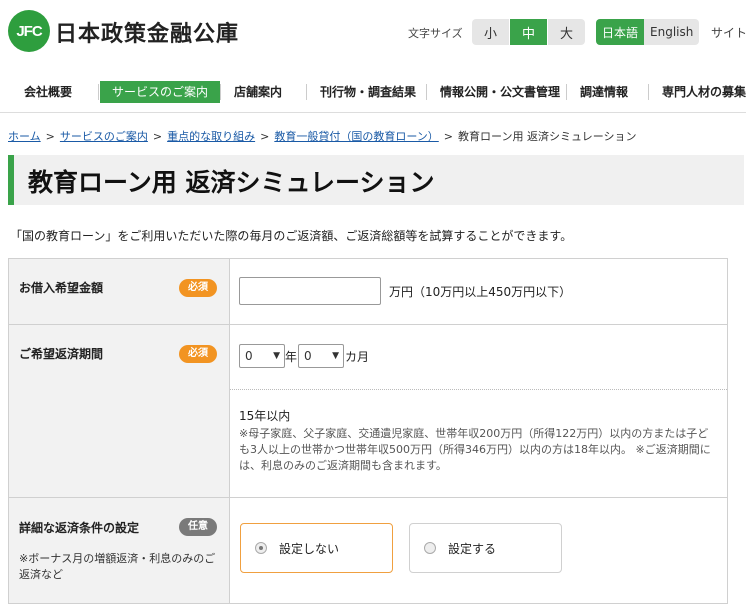 This screenshot has height=610, width=746. What do you see at coordinates (308, 356) in the screenshot?
I see `months-select-value: 0` at bounding box center [308, 356].